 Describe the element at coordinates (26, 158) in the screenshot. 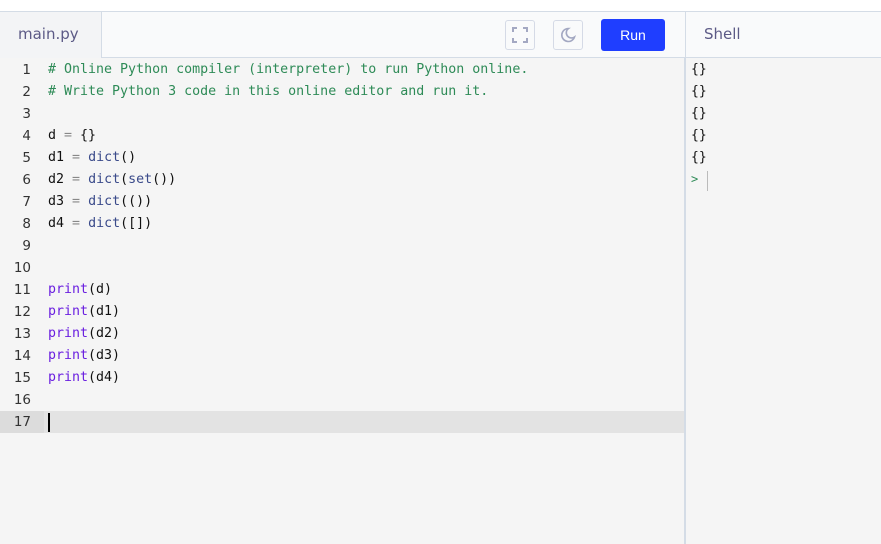

I see `line-number: 5` at that location.